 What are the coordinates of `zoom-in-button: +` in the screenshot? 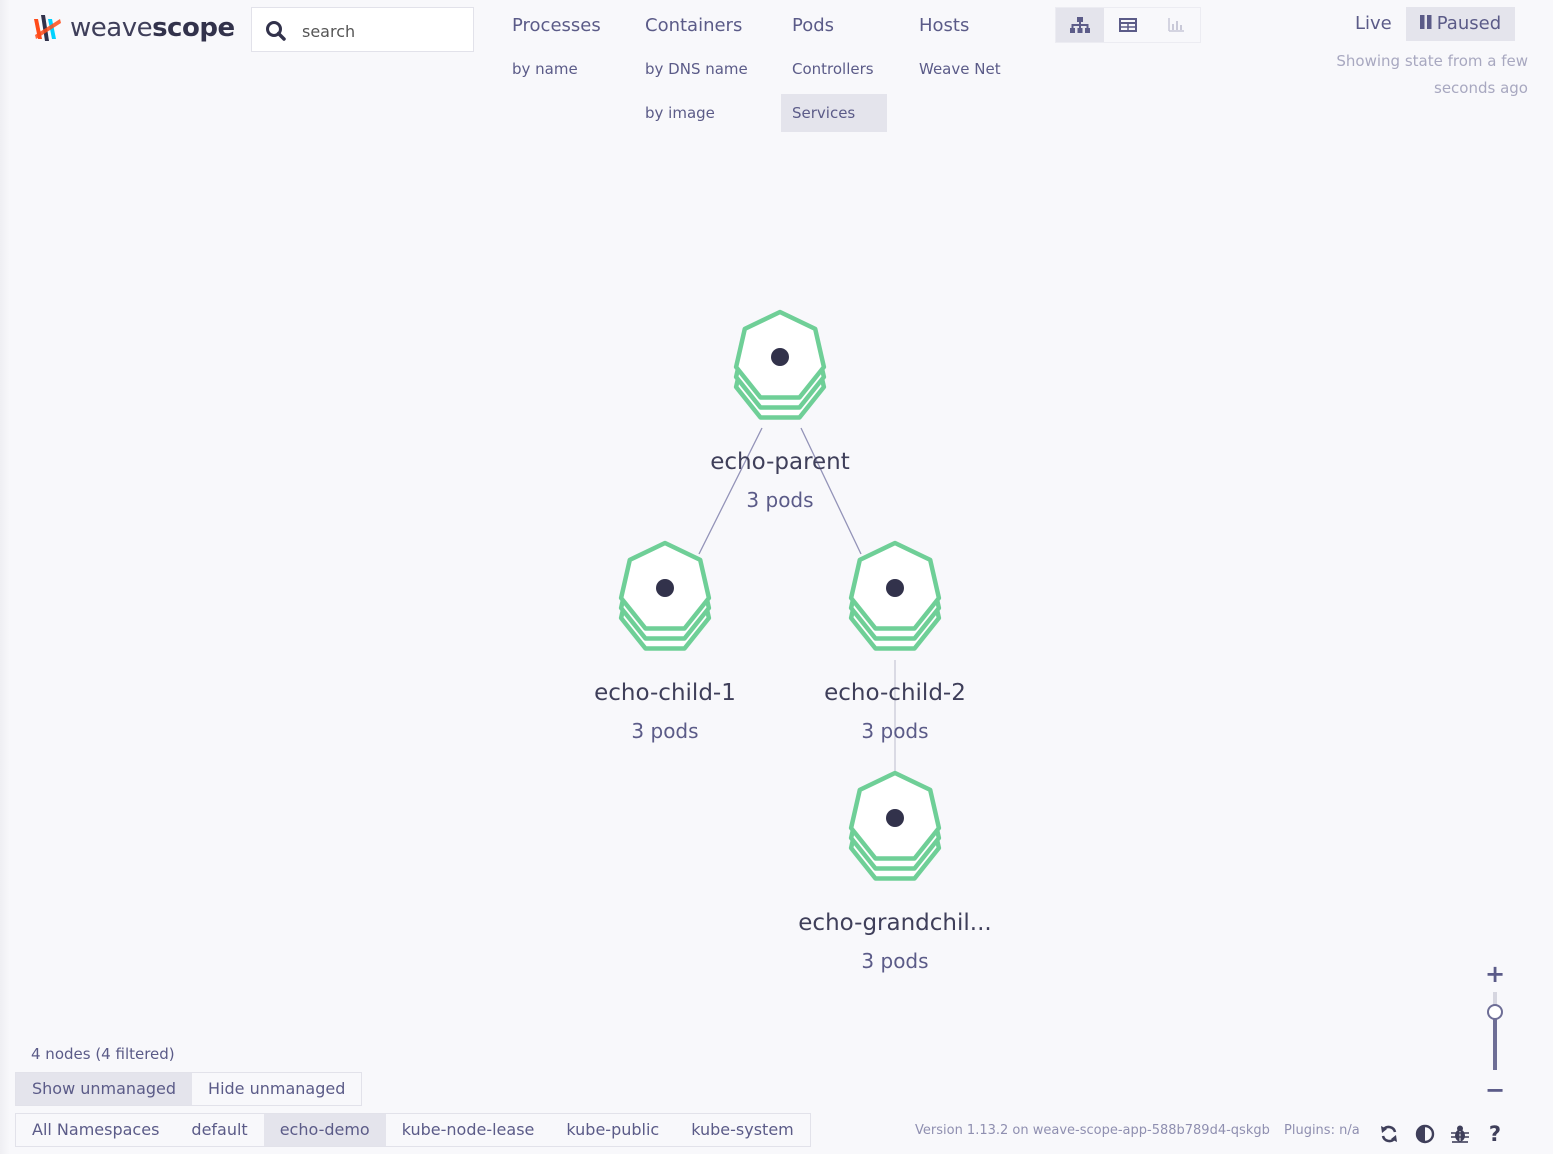 It's located at (1495, 974).